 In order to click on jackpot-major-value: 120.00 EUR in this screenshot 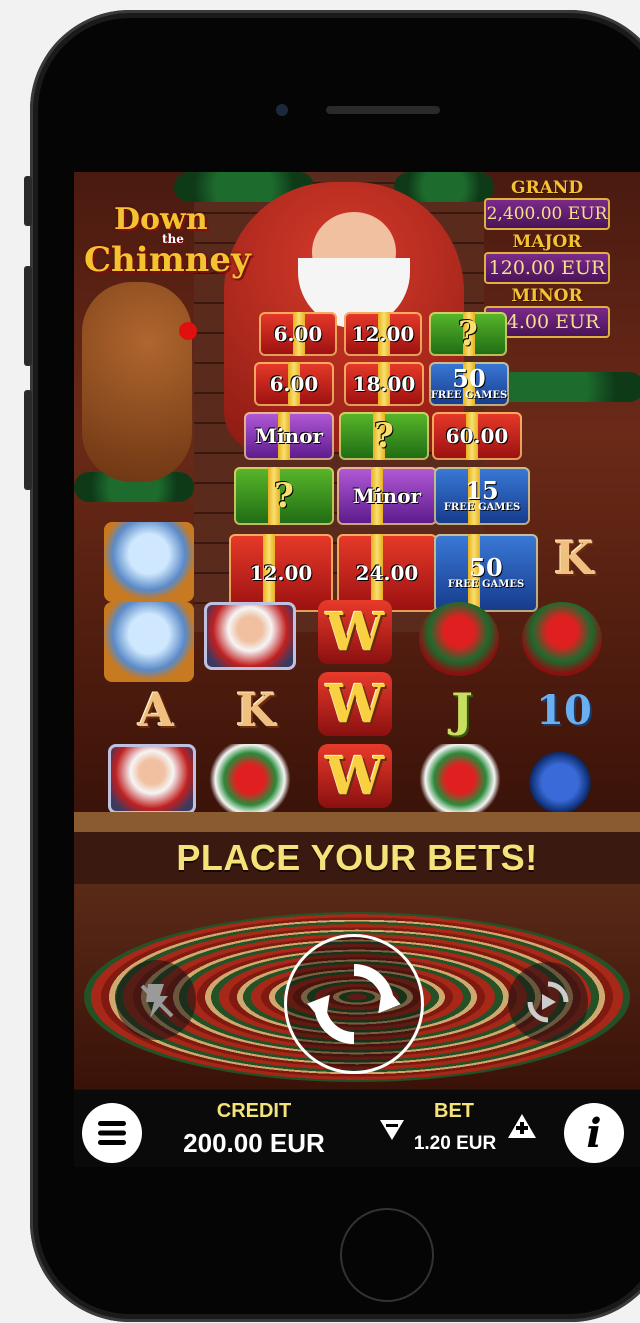, I will do `click(547, 268)`.